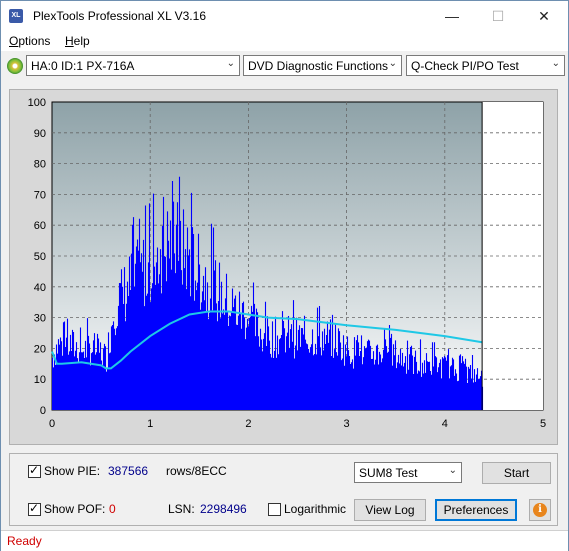 The width and height of the screenshot is (569, 551). I want to click on x-tick-label: 4, so click(445, 424).